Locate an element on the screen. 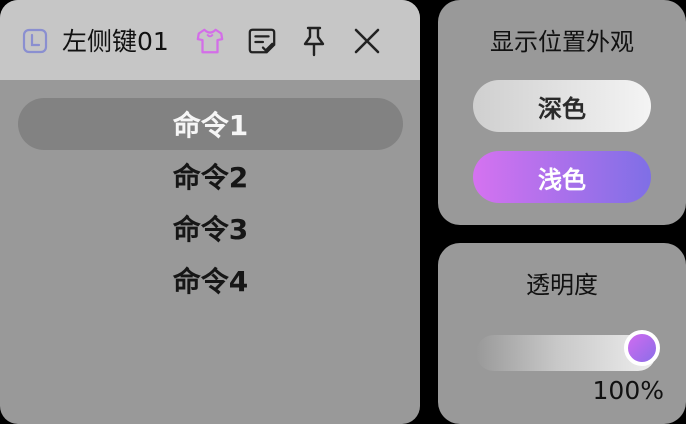 This screenshot has height=424, width=686. opacity-title: 透明度 is located at coordinates (562, 285).